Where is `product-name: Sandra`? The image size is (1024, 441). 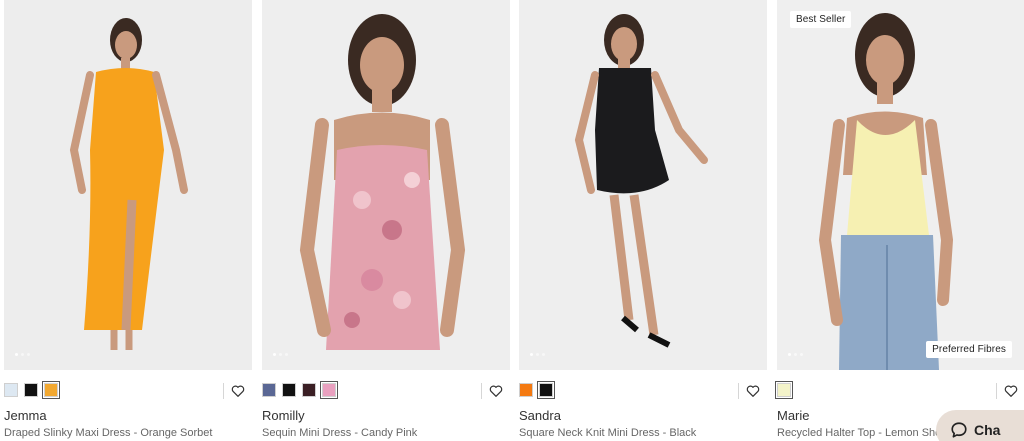 product-name: Sandra is located at coordinates (643, 416).